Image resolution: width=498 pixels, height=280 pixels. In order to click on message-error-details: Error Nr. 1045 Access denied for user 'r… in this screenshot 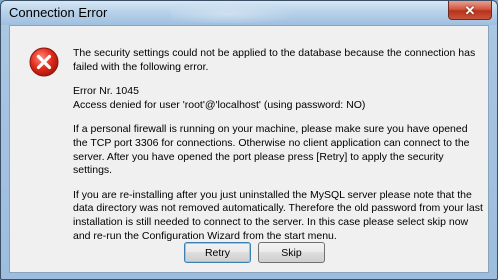, I will do `click(278, 98)`.